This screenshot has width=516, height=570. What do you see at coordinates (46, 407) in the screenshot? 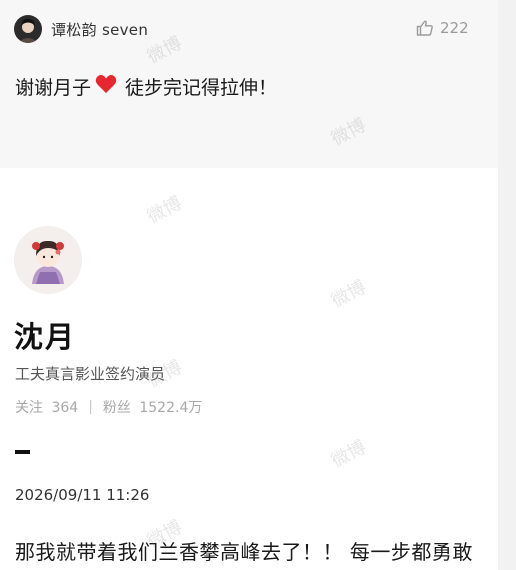
I see `following-stat: 关注 364` at bounding box center [46, 407].